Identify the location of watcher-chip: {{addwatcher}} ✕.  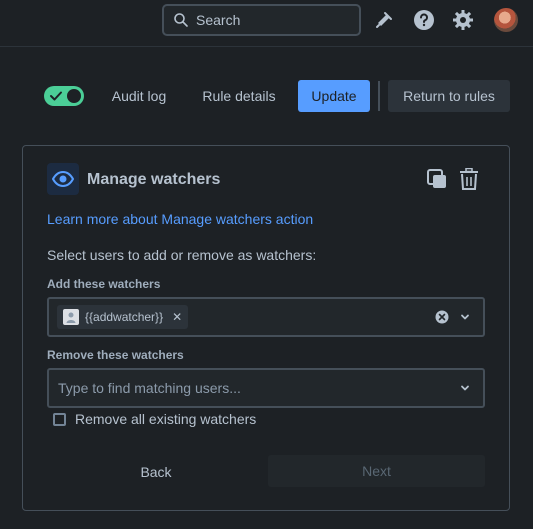
(123, 317).